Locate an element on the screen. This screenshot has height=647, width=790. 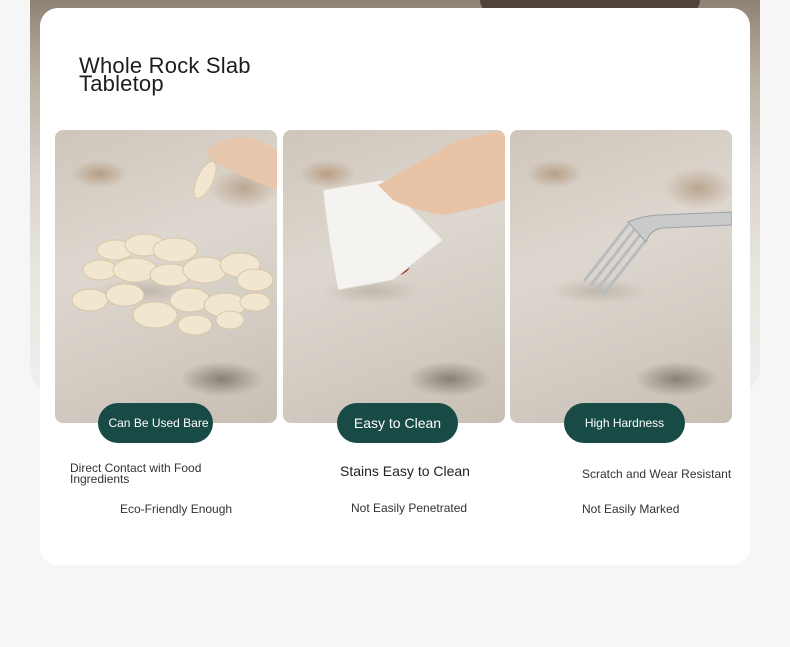
page-title: Whole Rock Slab Tabletop is located at coordinates (209, 75).